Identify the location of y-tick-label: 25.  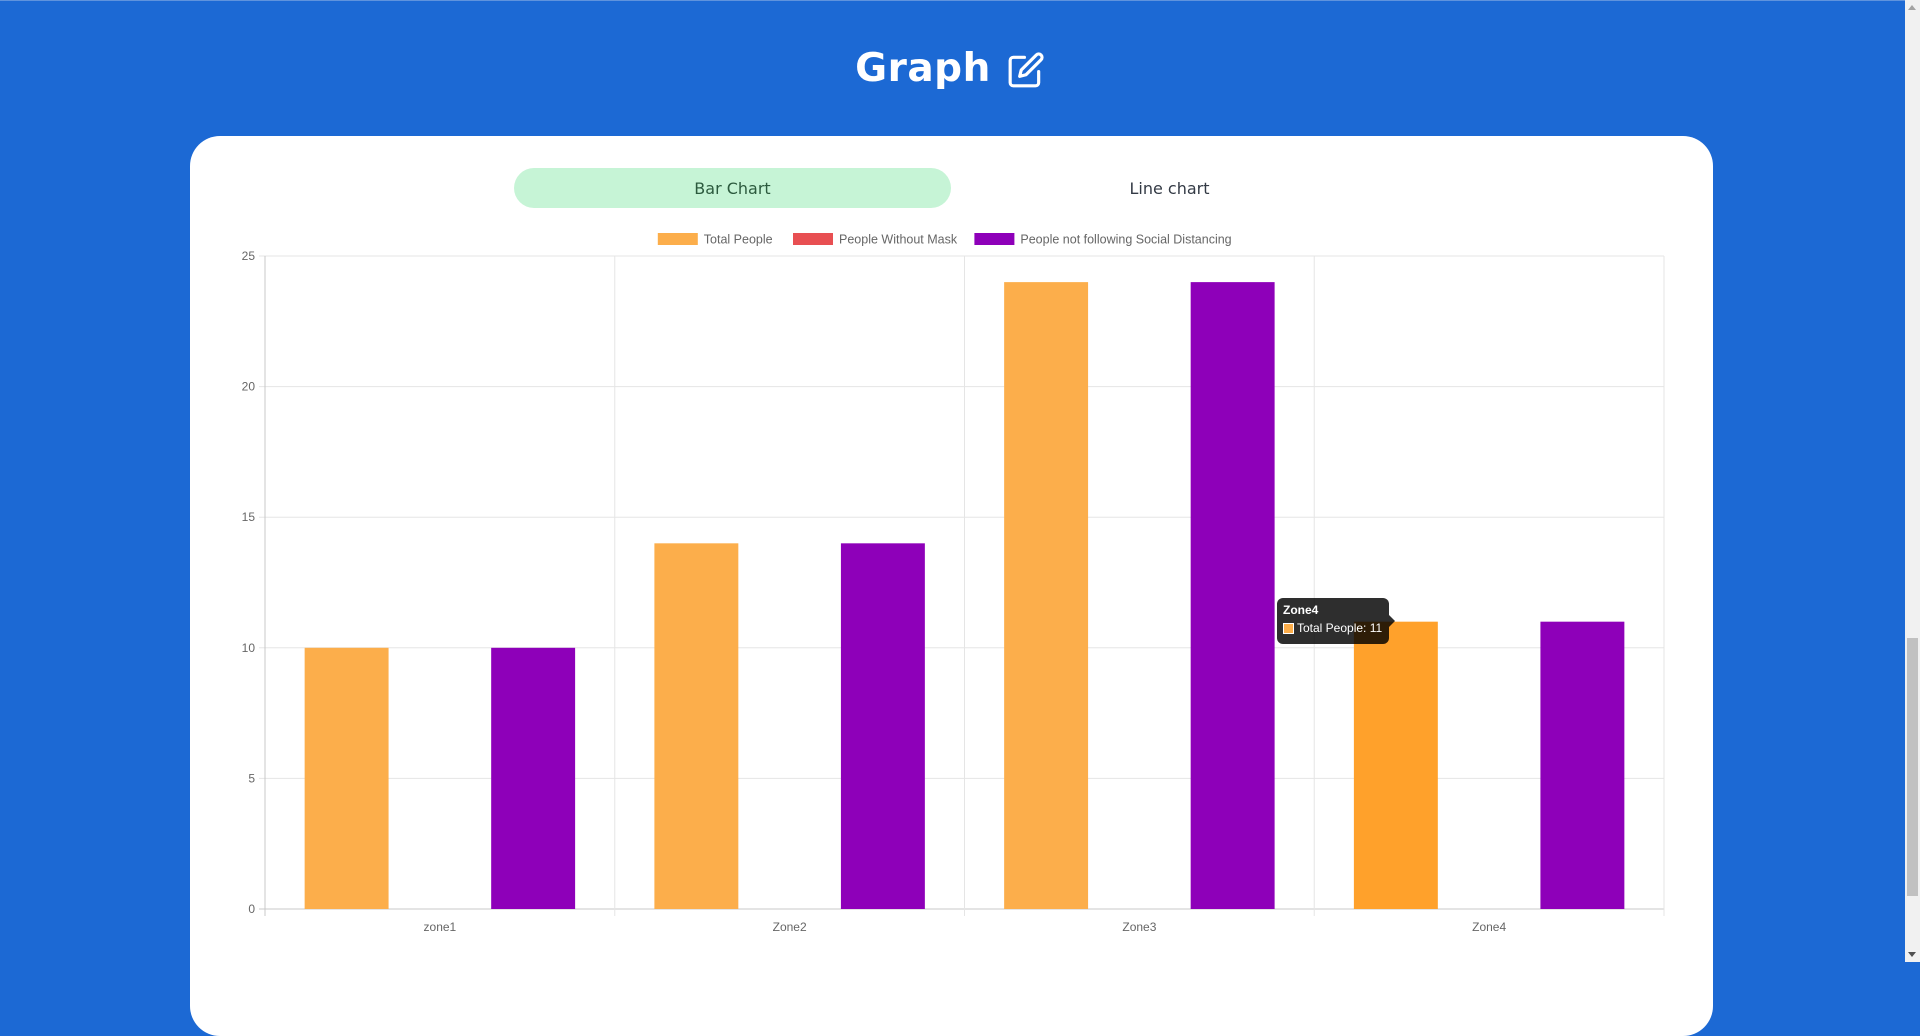
(249, 256).